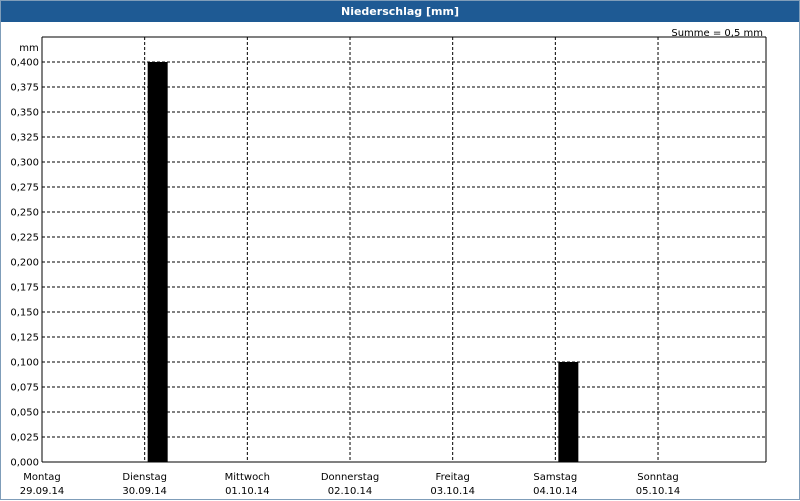 This screenshot has width=800, height=501. Describe the element at coordinates (350, 491) in the screenshot. I see `x-tick-date: 02.10.14` at that location.